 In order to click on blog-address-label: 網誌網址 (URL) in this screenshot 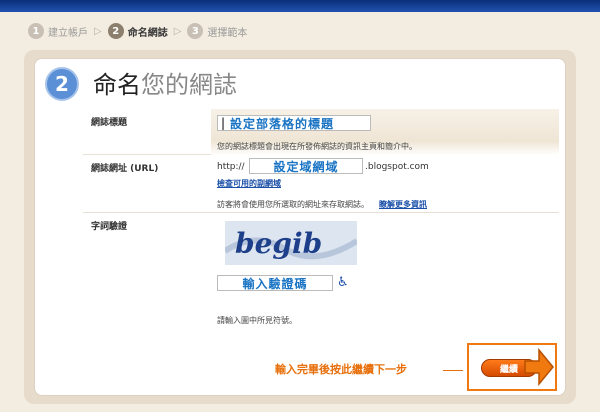, I will do `click(125, 169)`.